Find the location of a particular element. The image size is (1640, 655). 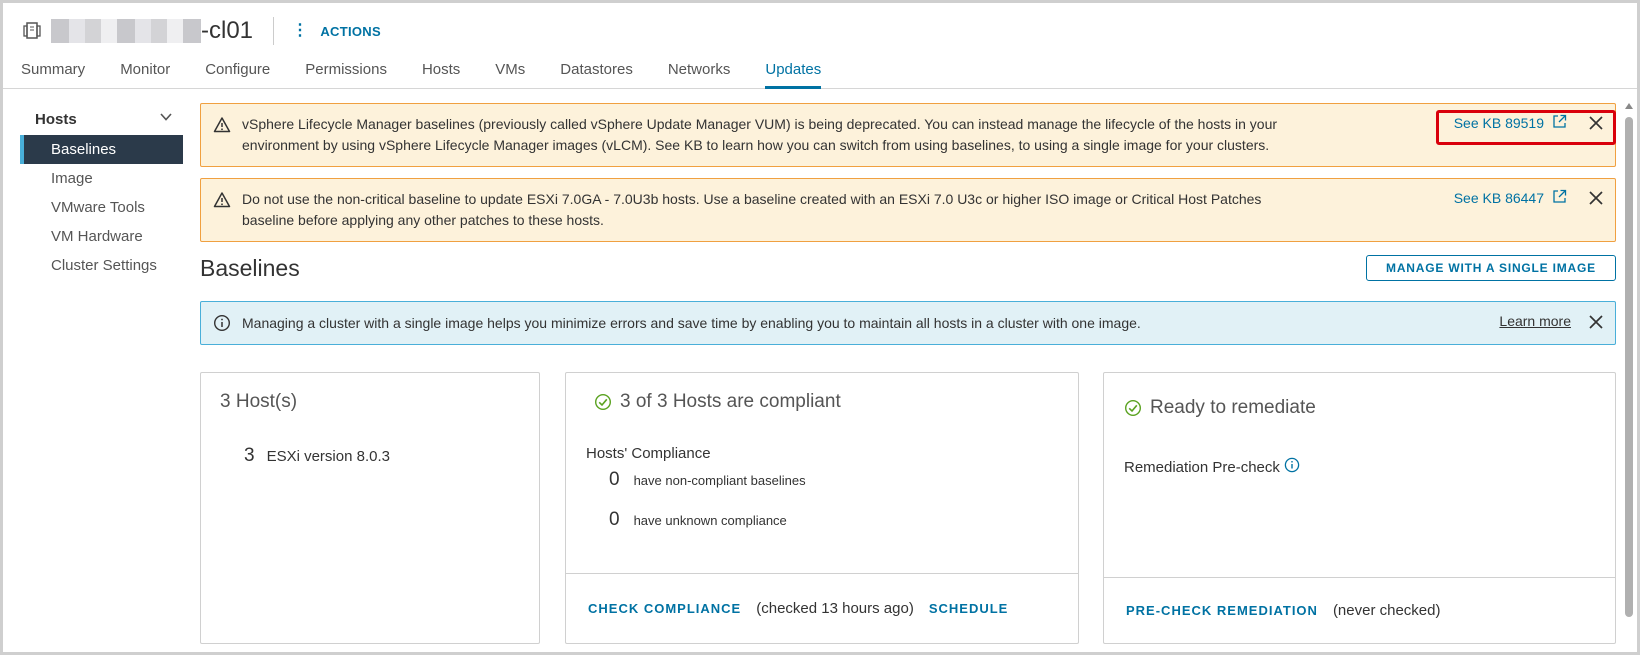

redacted-name is located at coordinates (126, 31).